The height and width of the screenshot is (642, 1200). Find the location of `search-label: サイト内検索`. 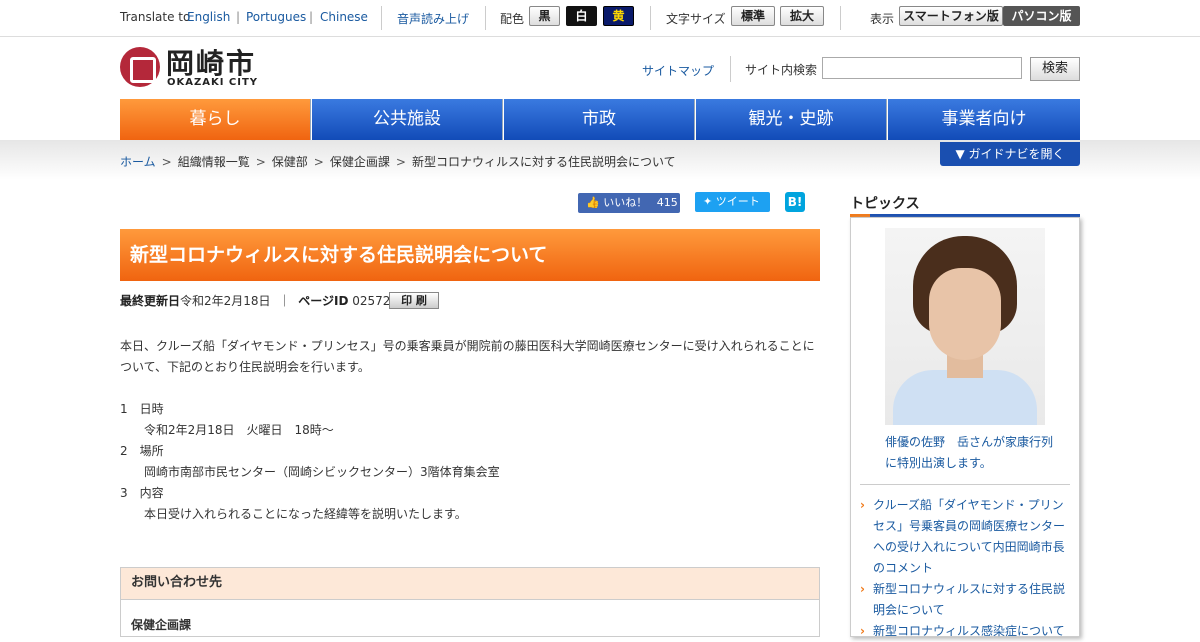

search-label: サイト内検索 is located at coordinates (781, 70).